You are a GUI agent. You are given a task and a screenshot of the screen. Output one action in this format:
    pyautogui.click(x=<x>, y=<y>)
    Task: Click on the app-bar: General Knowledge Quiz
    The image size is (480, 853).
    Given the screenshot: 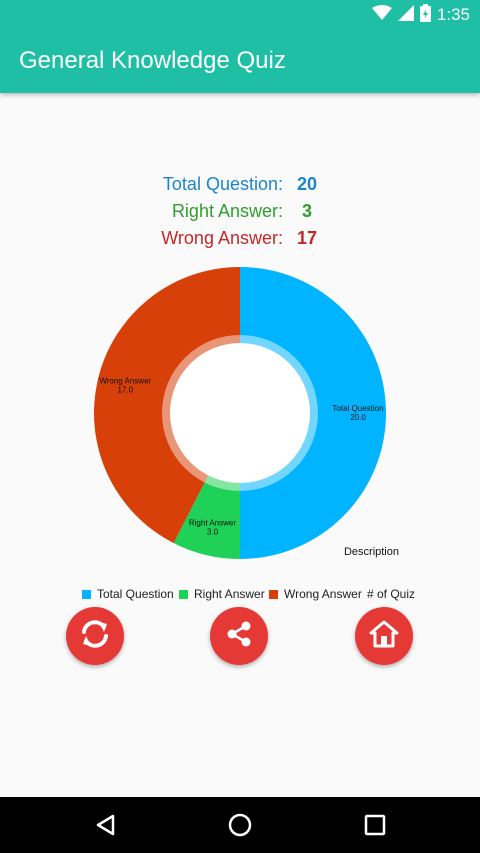 What is the action you would take?
    pyautogui.click(x=240, y=61)
    